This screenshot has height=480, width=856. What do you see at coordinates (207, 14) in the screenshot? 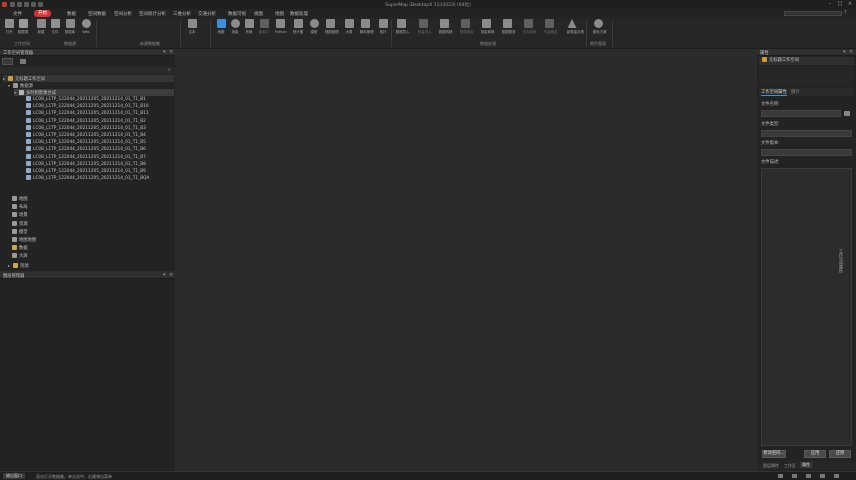
I see `menu-traffic: 交通分析` at bounding box center [207, 14].